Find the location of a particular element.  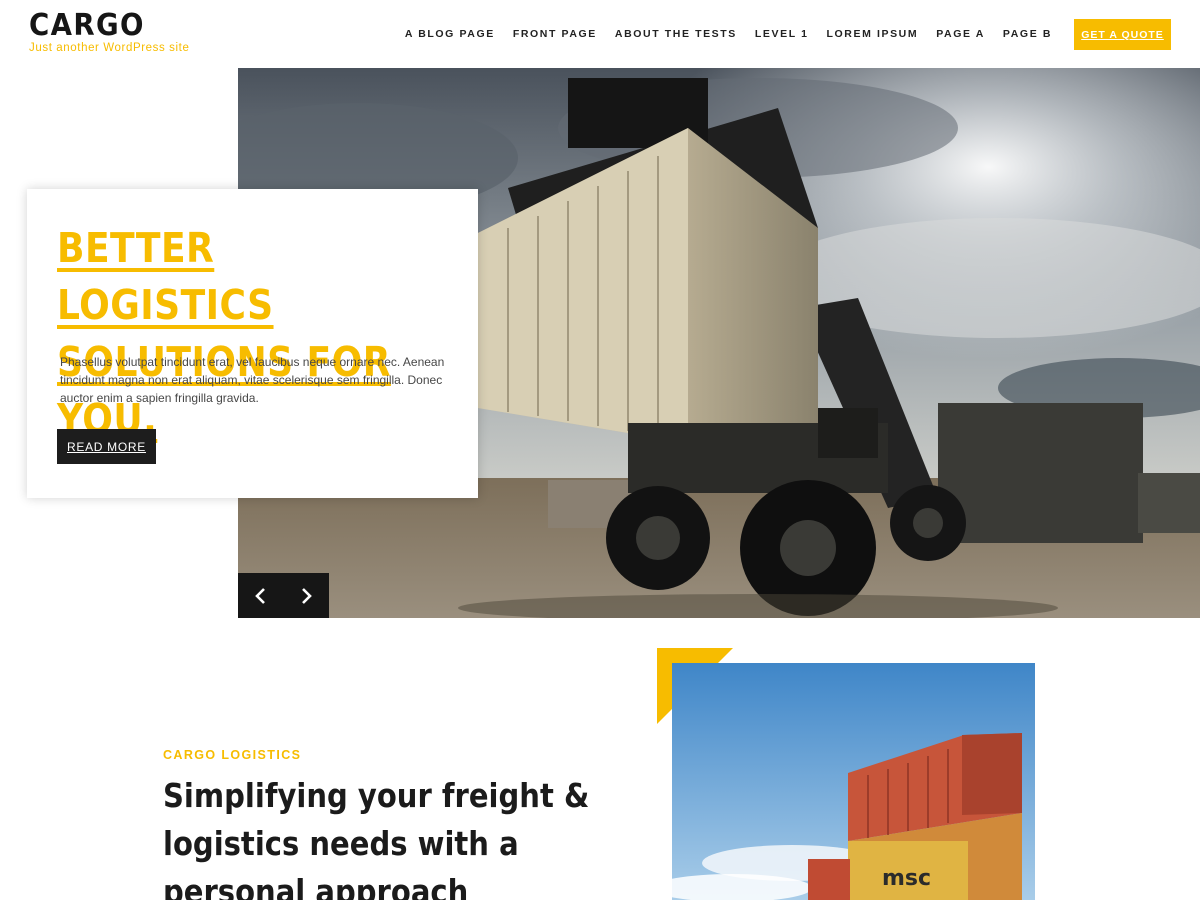

section-eyebrow: CARGO LOGISTICS is located at coordinates (232, 755).